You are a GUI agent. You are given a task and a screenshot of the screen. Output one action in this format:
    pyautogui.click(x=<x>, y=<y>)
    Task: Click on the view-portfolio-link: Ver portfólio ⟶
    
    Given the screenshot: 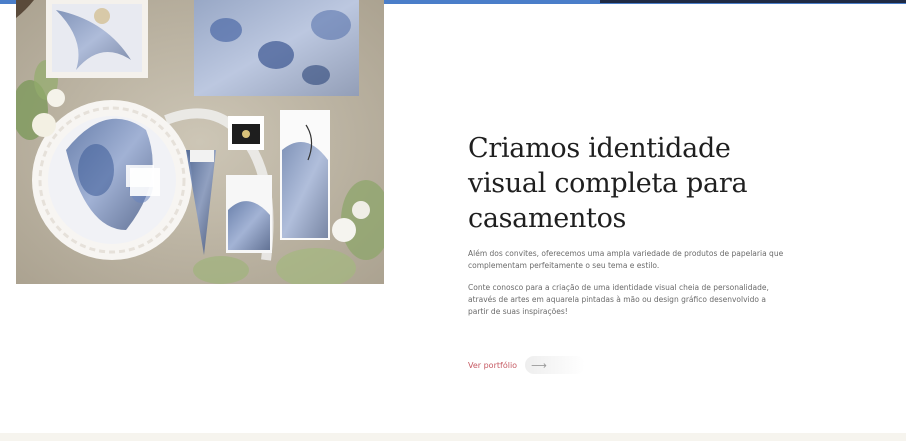 What is the action you would take?
    pyautogui.click(x=527, y=365)
    